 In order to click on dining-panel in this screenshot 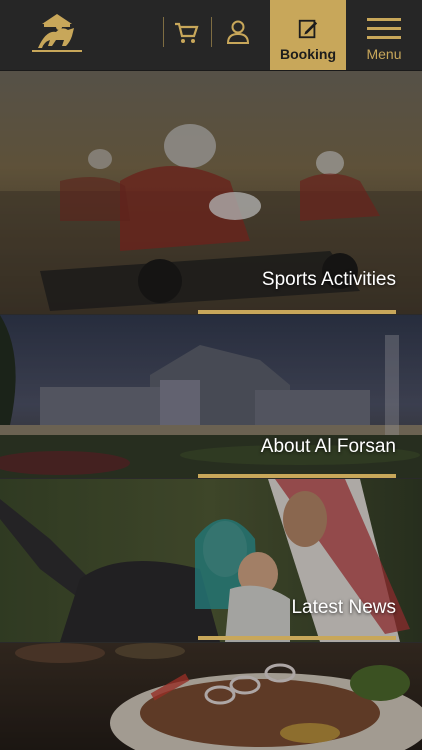, I will do `click(211, 696)`.